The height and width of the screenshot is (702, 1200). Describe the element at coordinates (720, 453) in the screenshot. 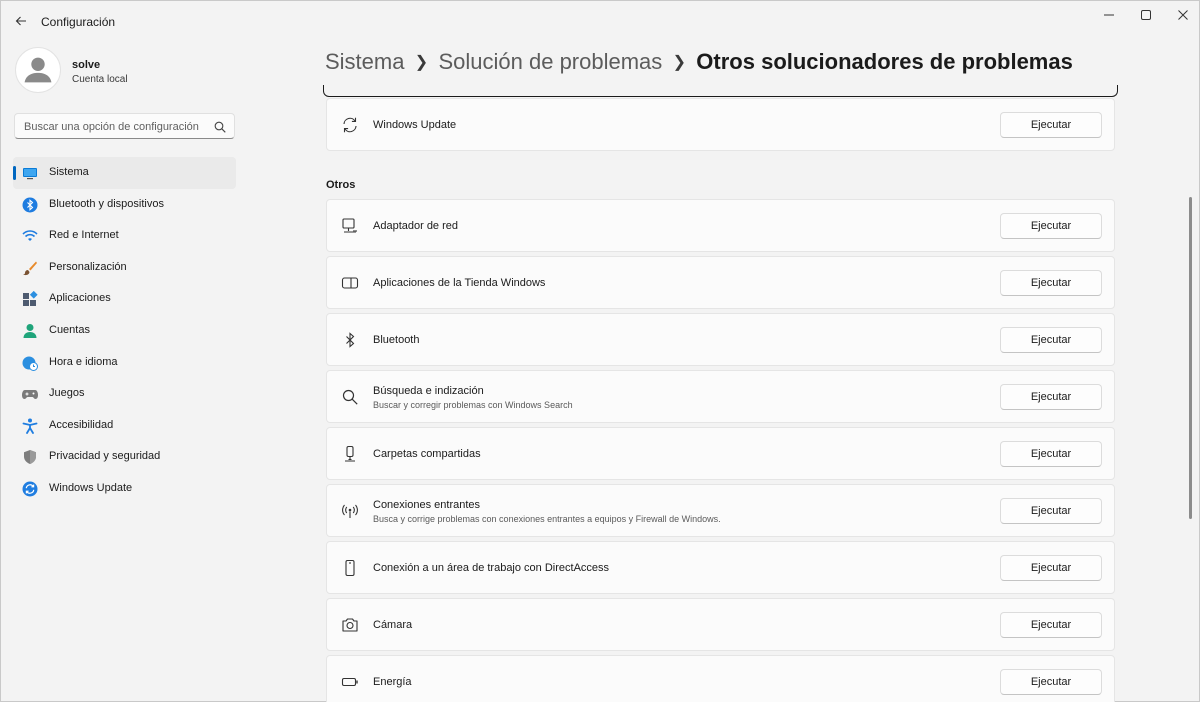

I see `troubleshooter-card: Carpetas compartidas Ejecutar` at that location.